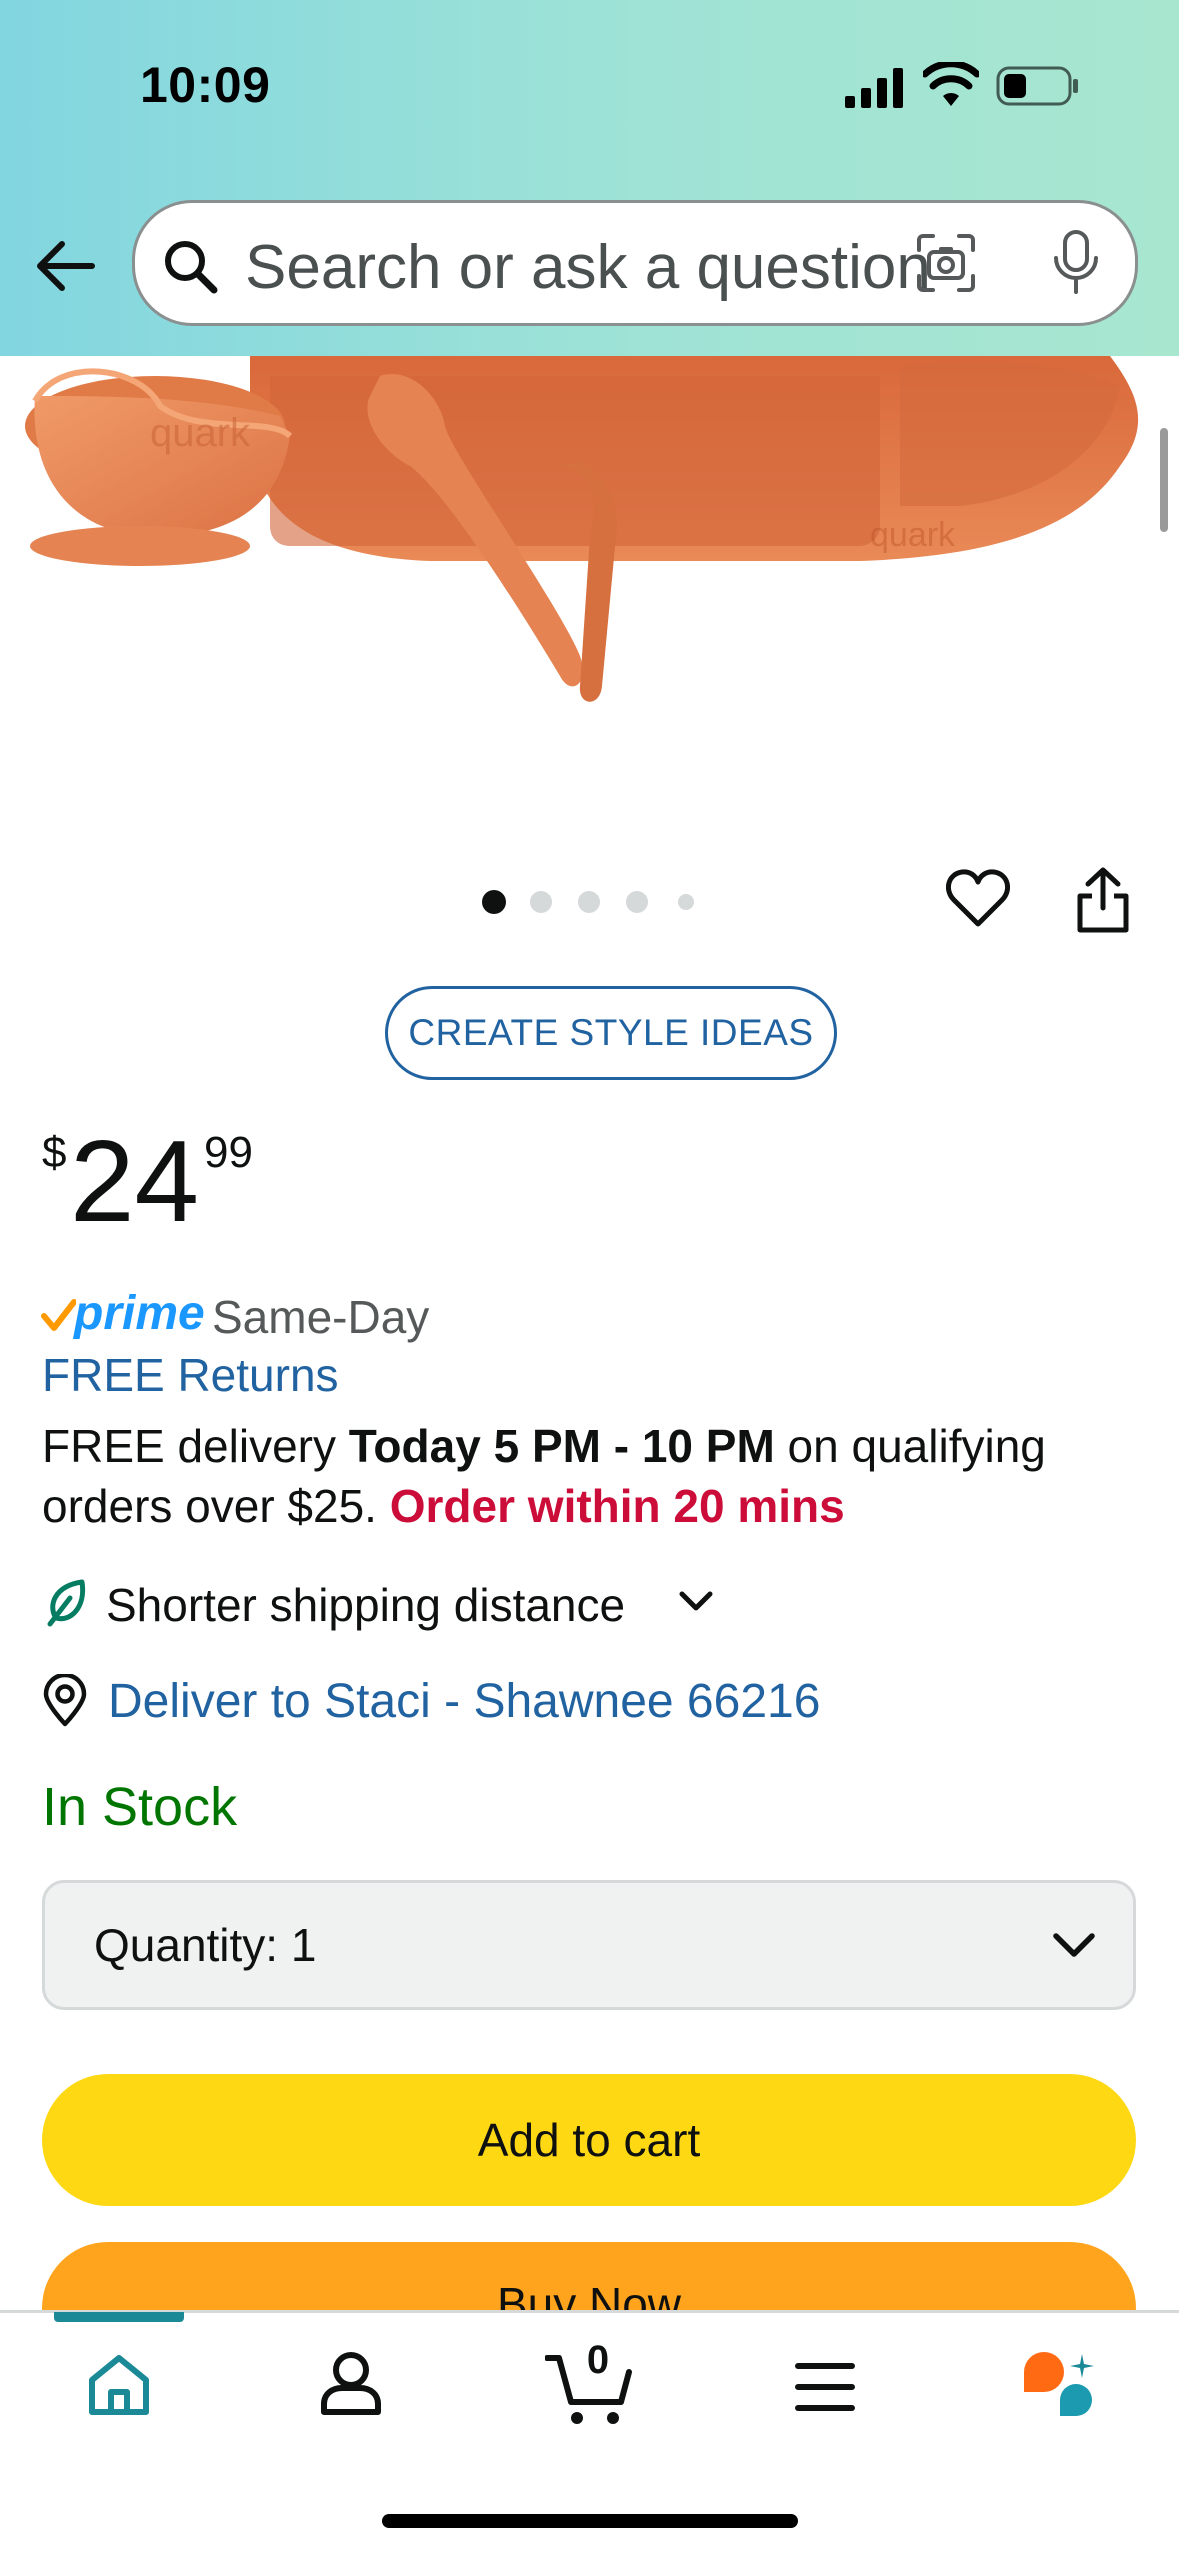  I want to click on home-indicator, so click(590, 2521).